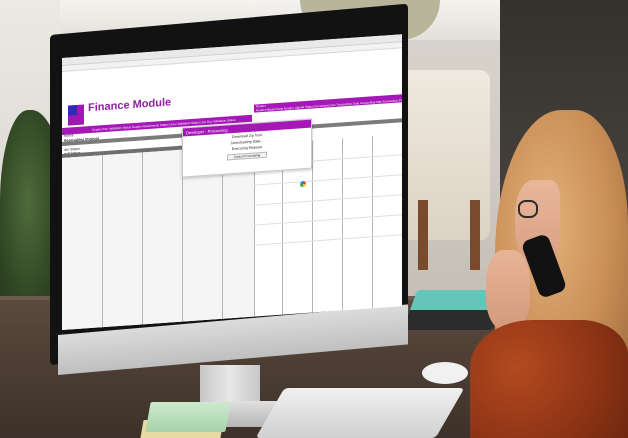  I want to click on glasses-icon, so click(528, 209).